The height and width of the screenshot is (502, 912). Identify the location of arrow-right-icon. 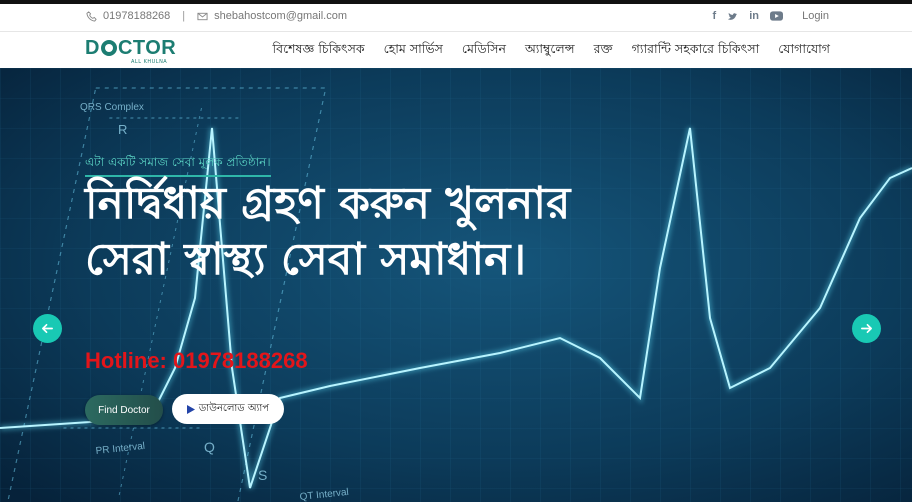
(866, 328).